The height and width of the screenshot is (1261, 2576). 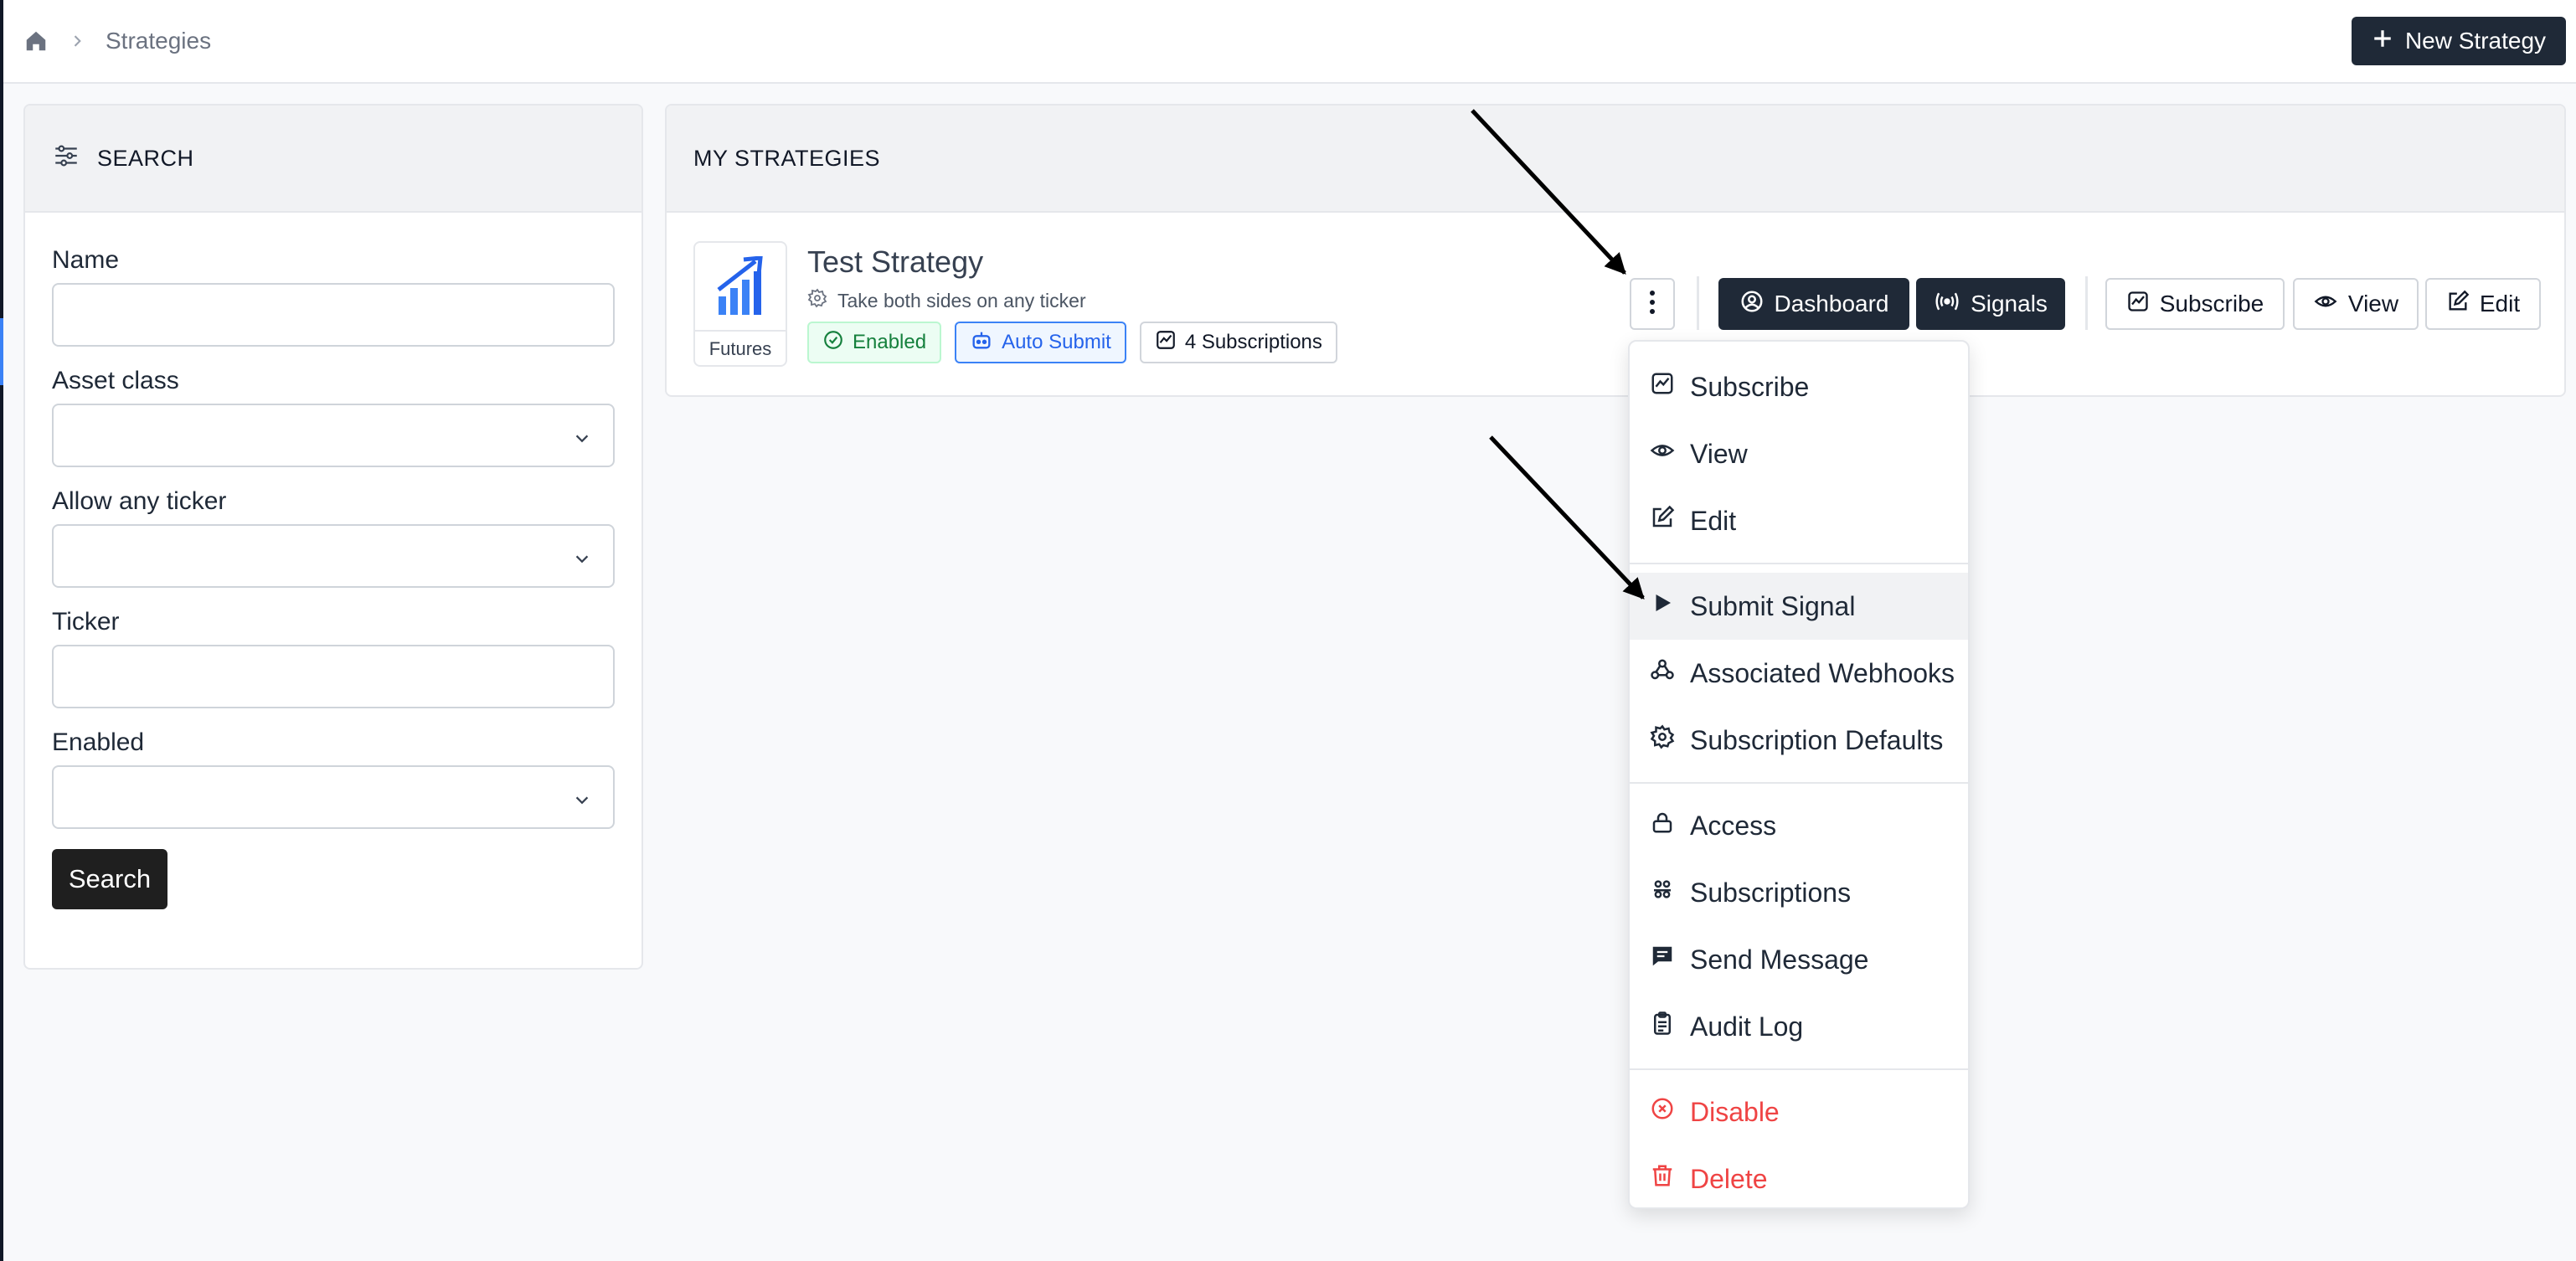 I want to click on strategy-name: Test Strategy, so click(x=895, y=262).